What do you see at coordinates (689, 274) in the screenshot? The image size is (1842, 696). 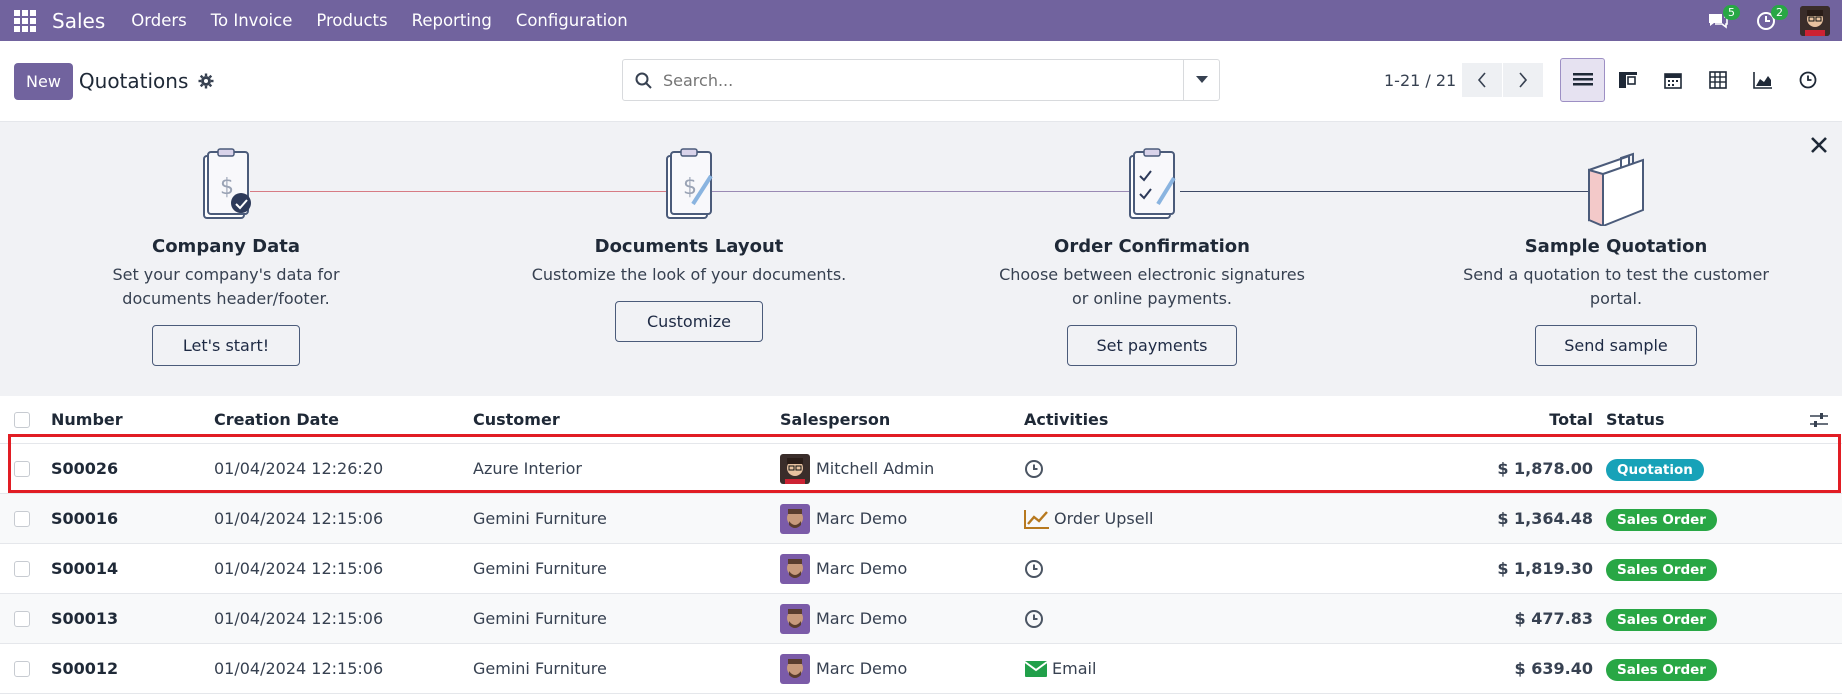 I see `step-description: Customize the look of your documents.` at bounding box center [689, 274].